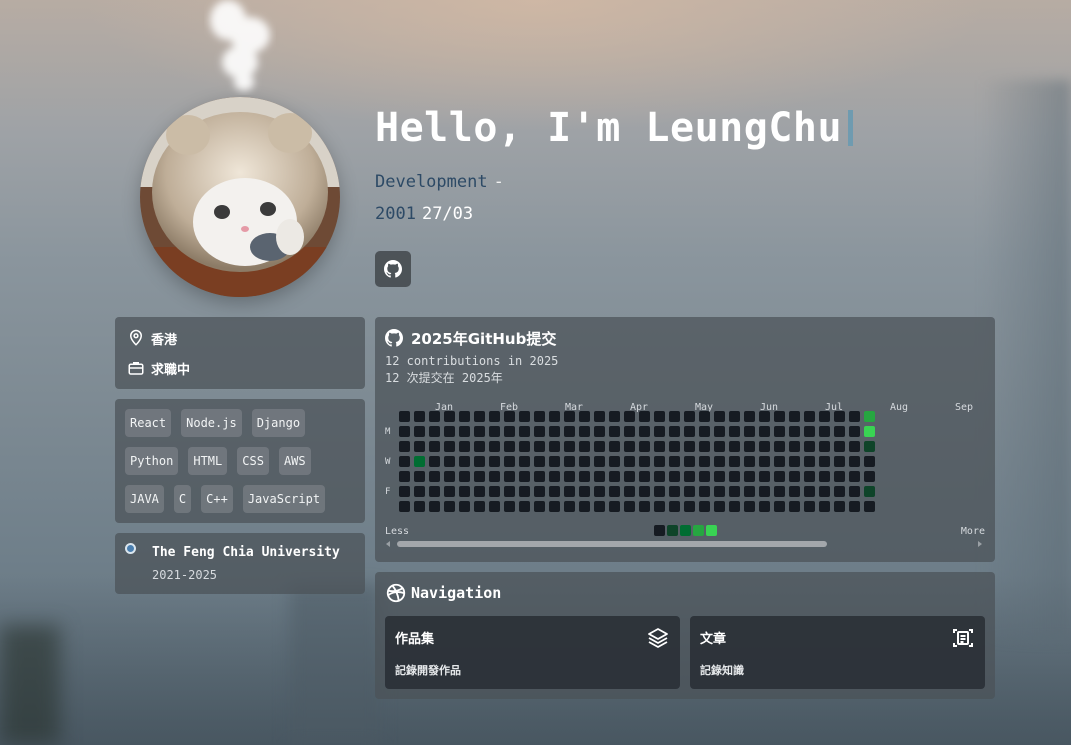 This screenshot has width=1071, height=745. What do you see at coordinates (208, 461) in the screenshot?
I see `skill-tag: HTML` at bounding box center [208, 461].